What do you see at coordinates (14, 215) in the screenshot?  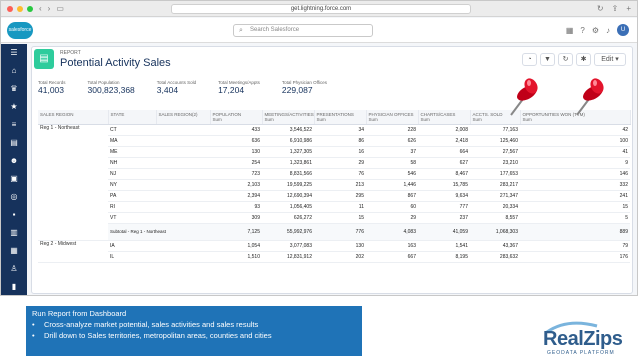 I see `briefcase-icon: ▪` at bounding box center [14, 215].